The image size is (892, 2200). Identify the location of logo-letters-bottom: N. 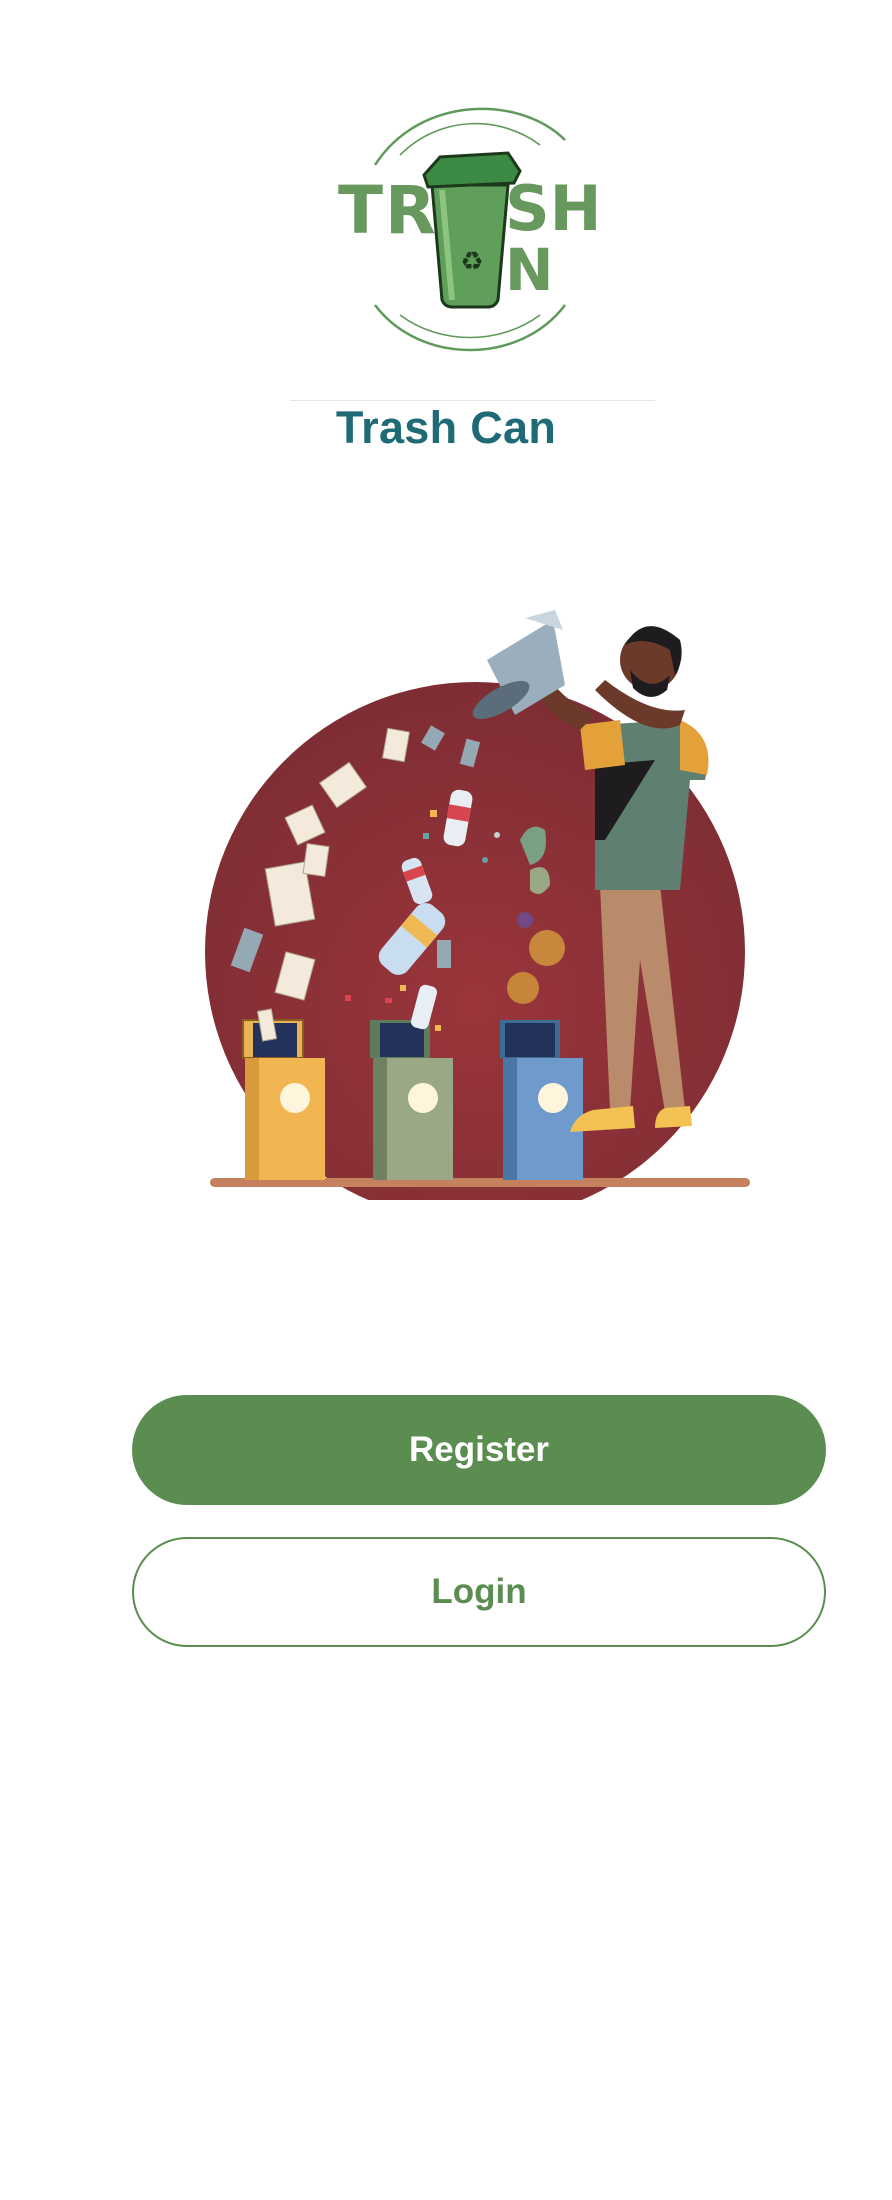
(529, 270).